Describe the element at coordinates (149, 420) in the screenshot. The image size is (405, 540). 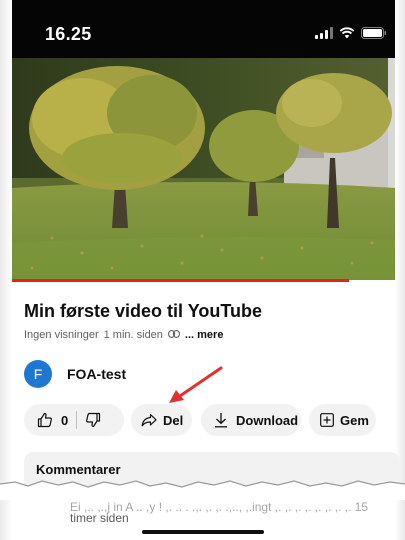
I see `share-icon` at that location.